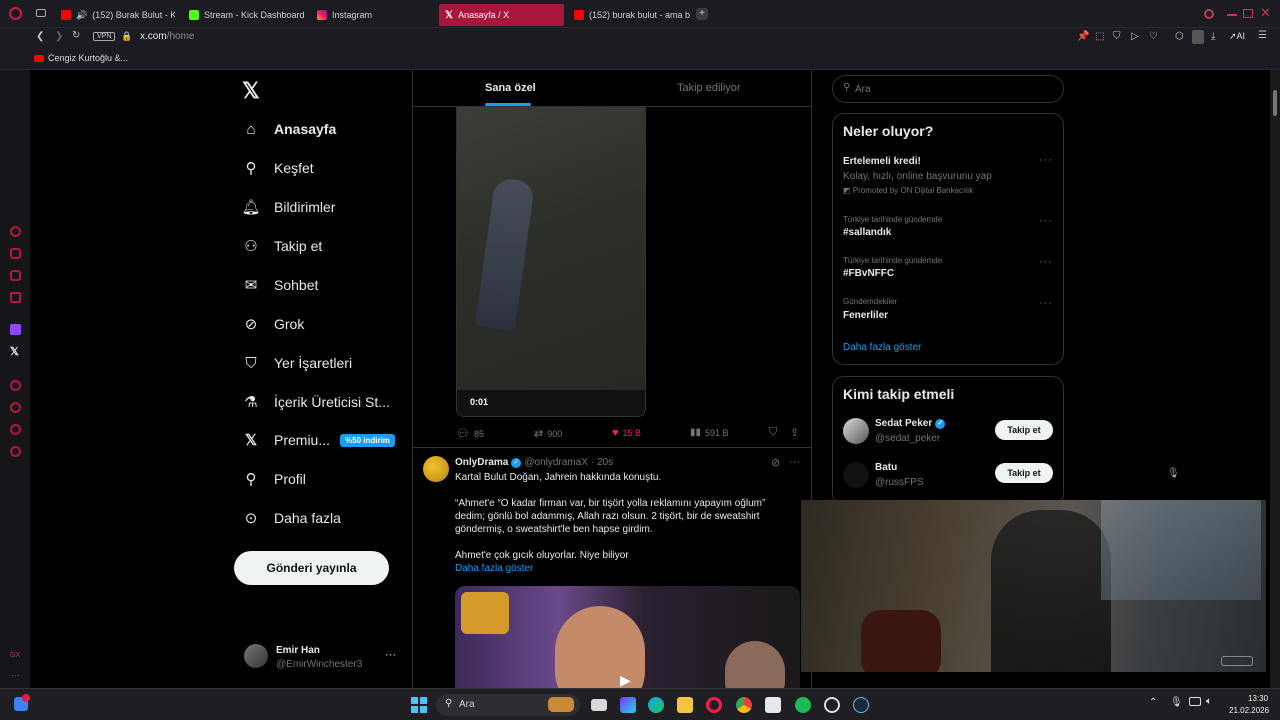 The image size is (1280, 720). I want to click on spotify-icon, so click(803, 705).